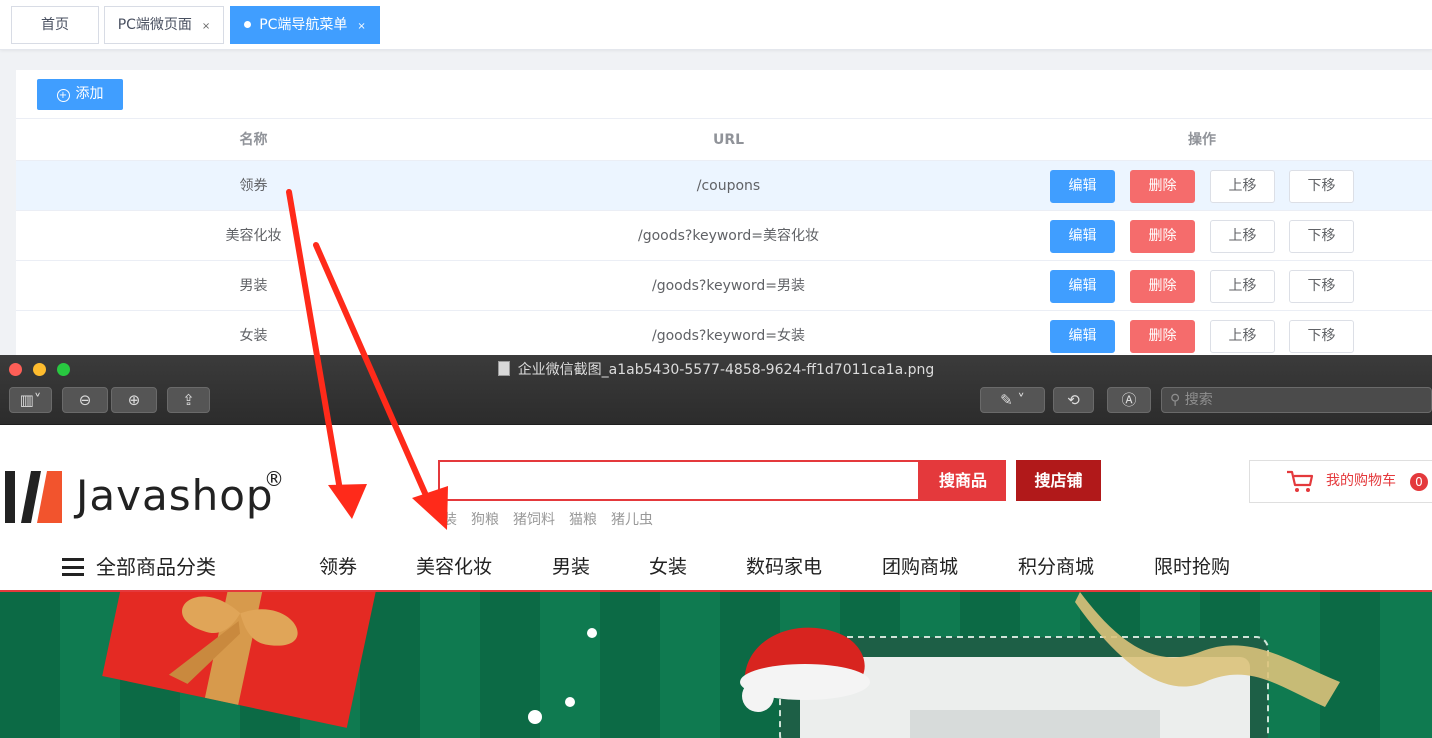 This screenshot has width=1432, height=738. I want to click on add-button: + 添加, so click(80, 94).